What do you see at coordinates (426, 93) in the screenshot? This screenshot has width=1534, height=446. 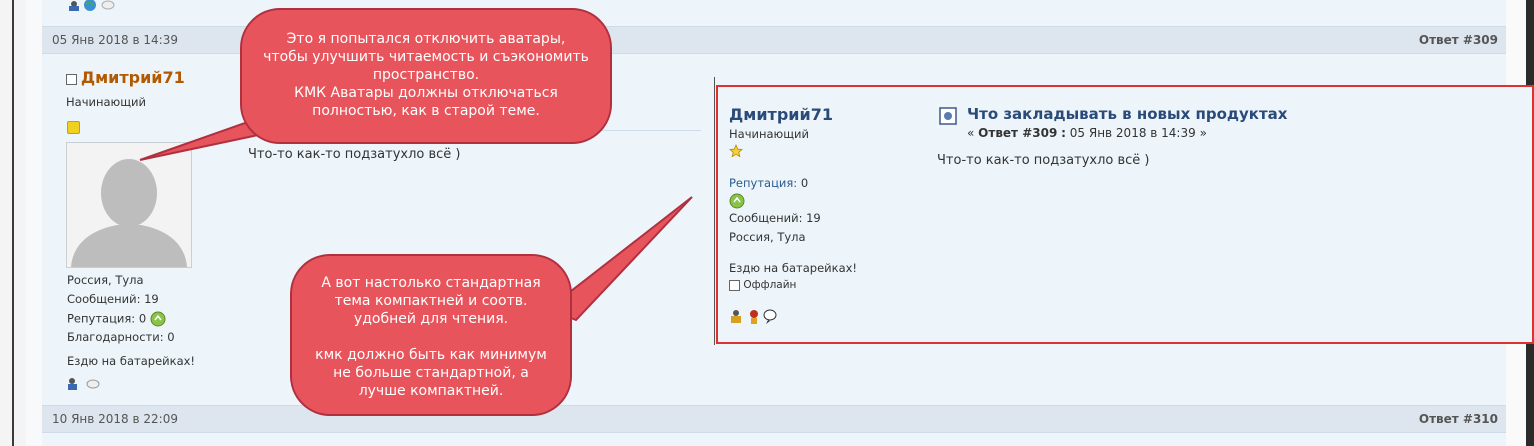 I see `callout-line: КМК Аватары должны отключаться` at bounding box center [426, 93].